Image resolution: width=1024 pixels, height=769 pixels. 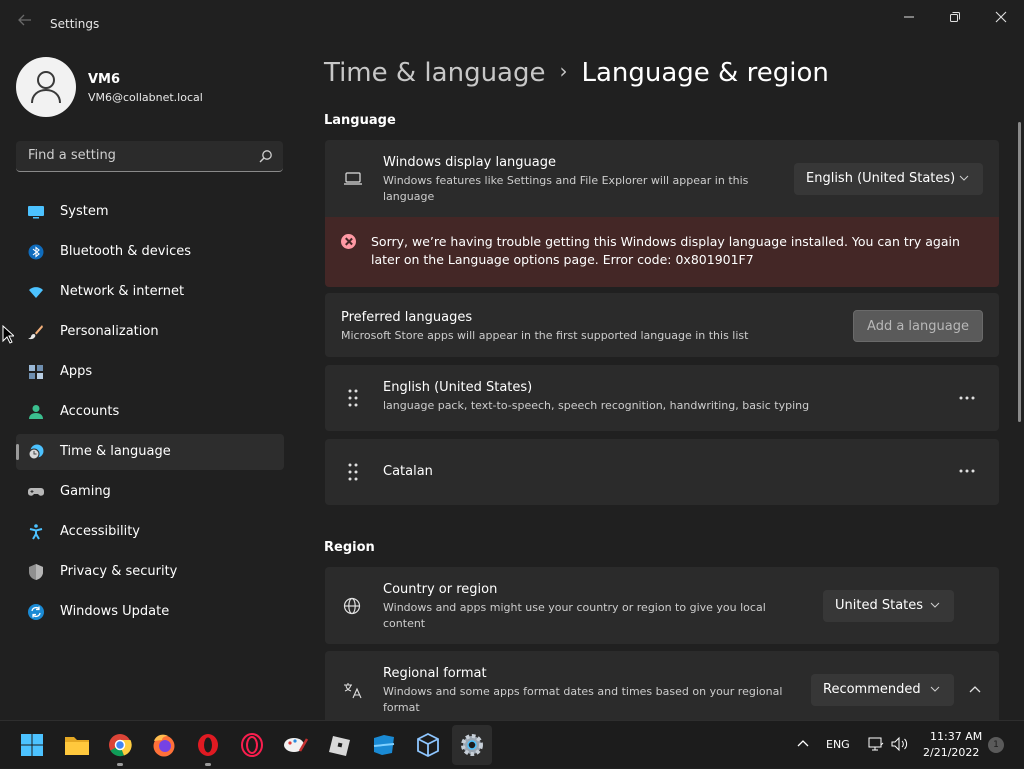 What do you see at coordinates (208, 747) in the screenshot?
I see `opera-app` at bounding box center [208, 747].